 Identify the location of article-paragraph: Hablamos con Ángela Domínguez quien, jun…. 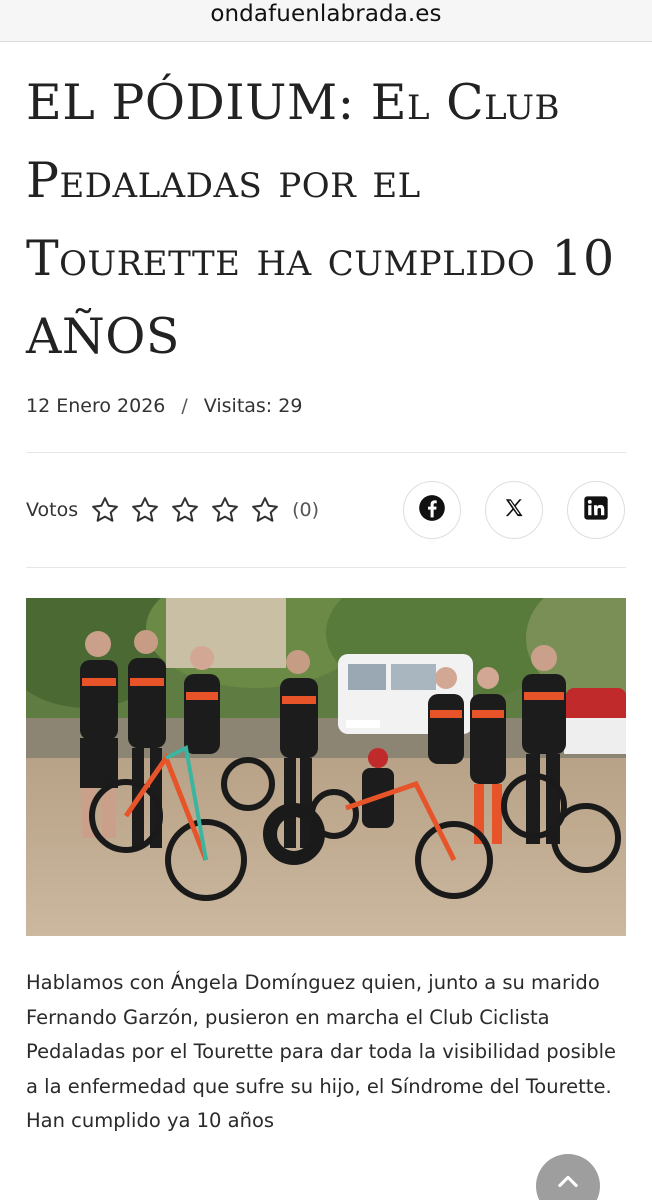
(321, 1034).